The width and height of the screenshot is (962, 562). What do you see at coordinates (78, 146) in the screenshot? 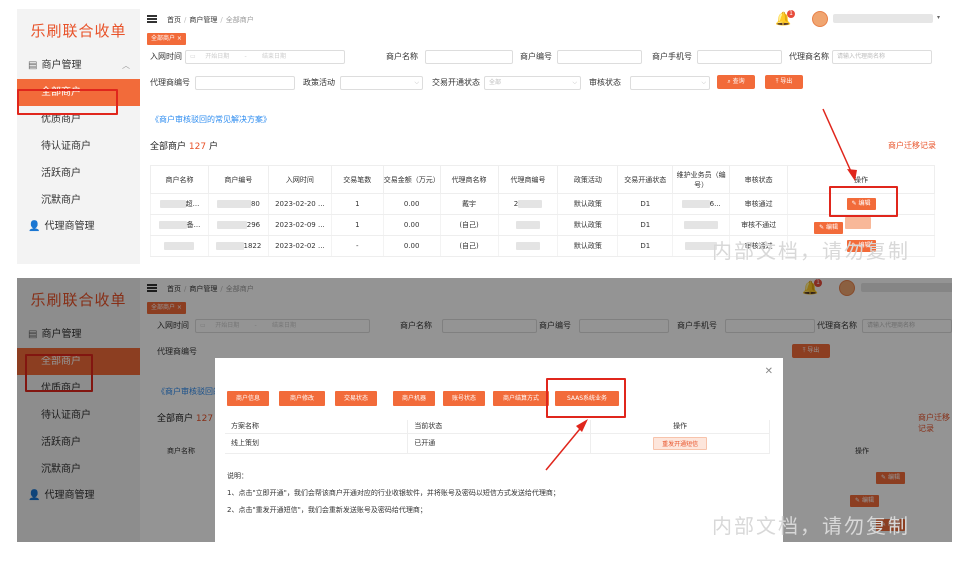
I see `sidebar-item-pending-merchants: 待认证商户` at bounding box center [78, 146].